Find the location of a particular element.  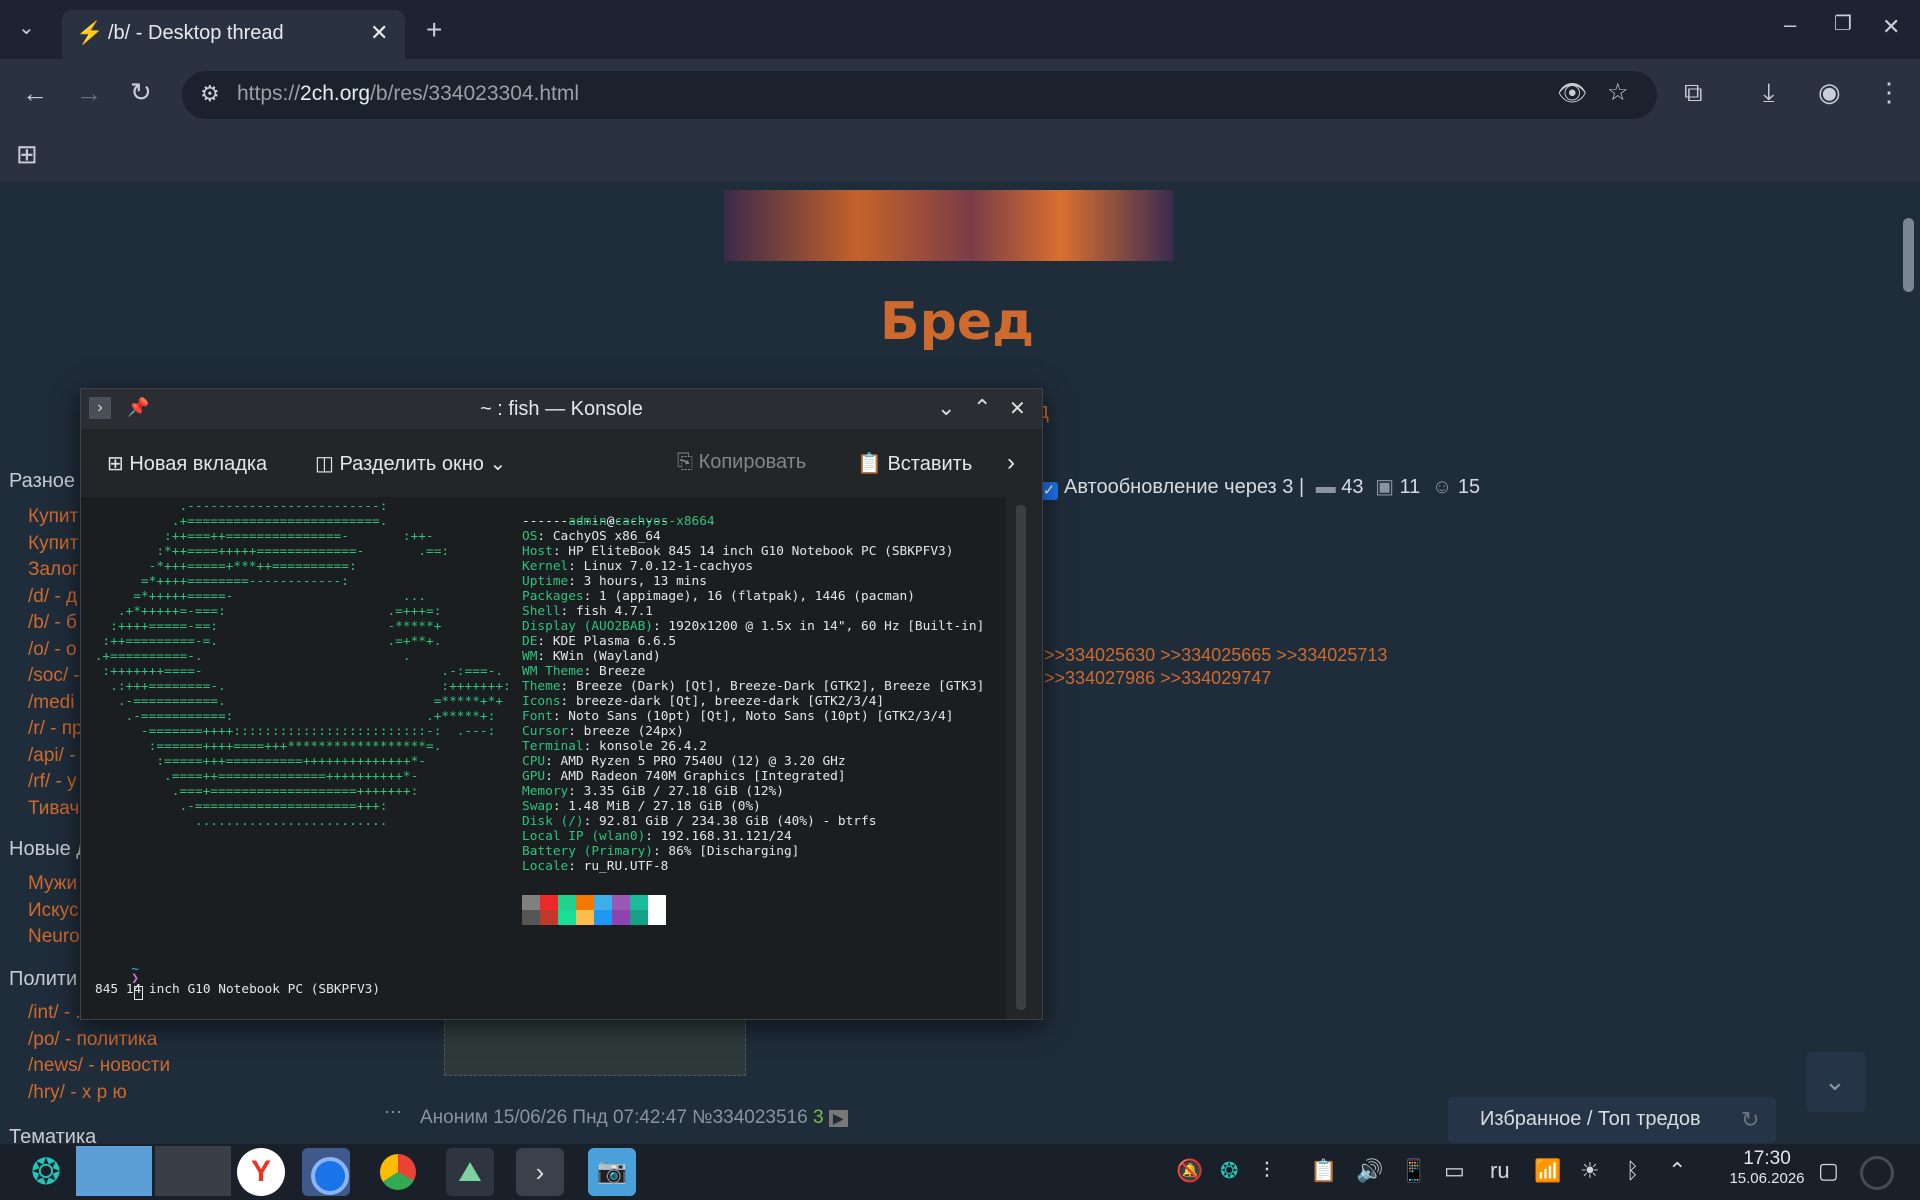

restore-icon: ❐ is located at coordinates (1843, 24).